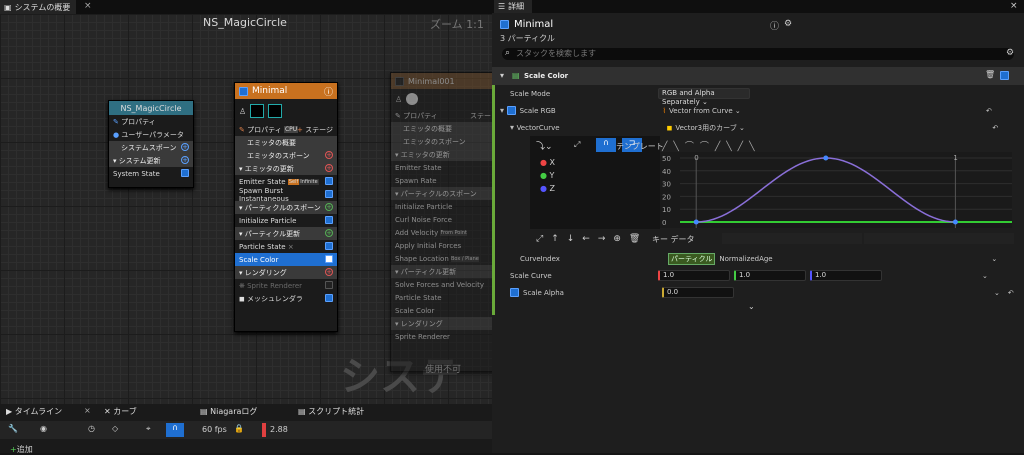 The width and height of the screenshot is (1024, 455). Describe the element at coordinates (286, 155) in the screenshot. I see `emitter-spawn-row: エミッタのスポーン +` at that location.